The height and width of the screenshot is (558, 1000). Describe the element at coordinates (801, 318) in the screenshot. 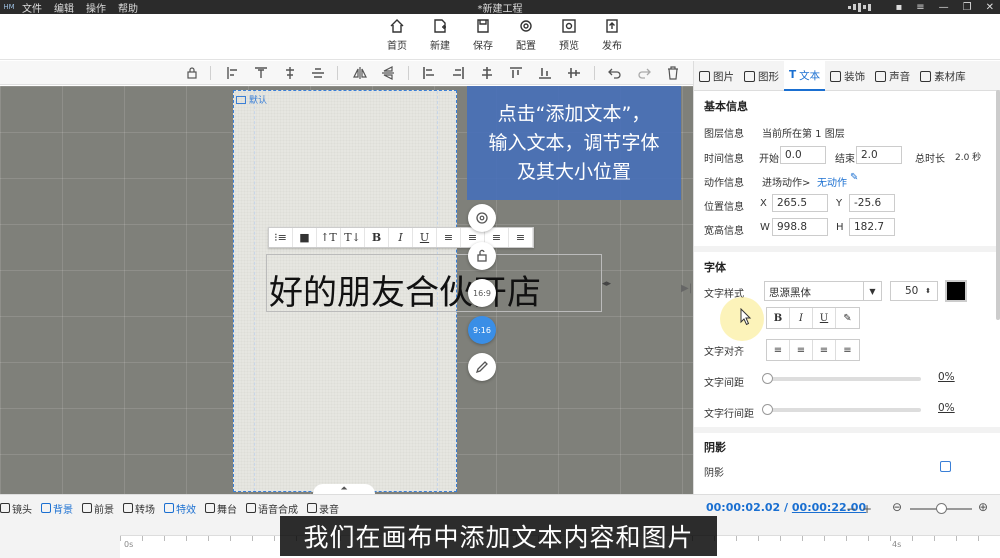

I see `panel-italic-button: I` at that location.